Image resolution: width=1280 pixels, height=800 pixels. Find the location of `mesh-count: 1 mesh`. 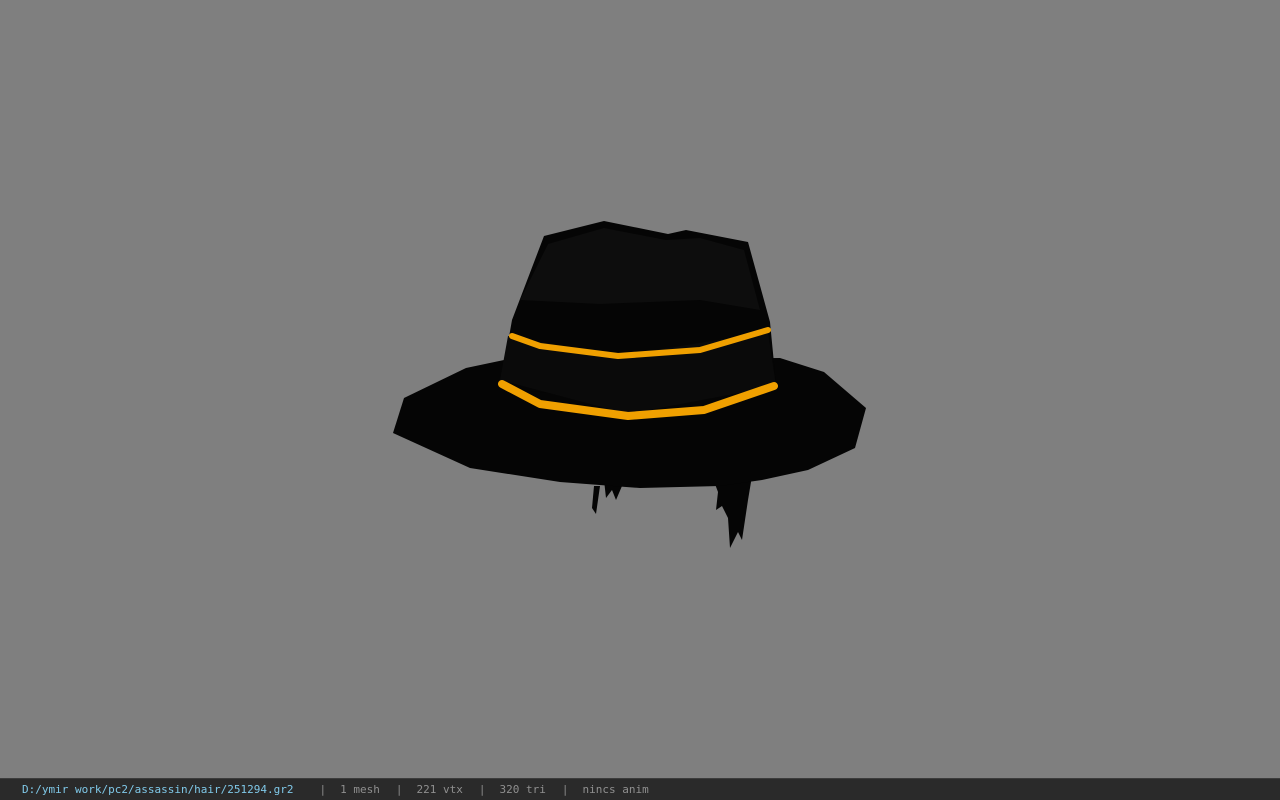

mesh-count: 1 mesh is located at coordinates (360, 789).